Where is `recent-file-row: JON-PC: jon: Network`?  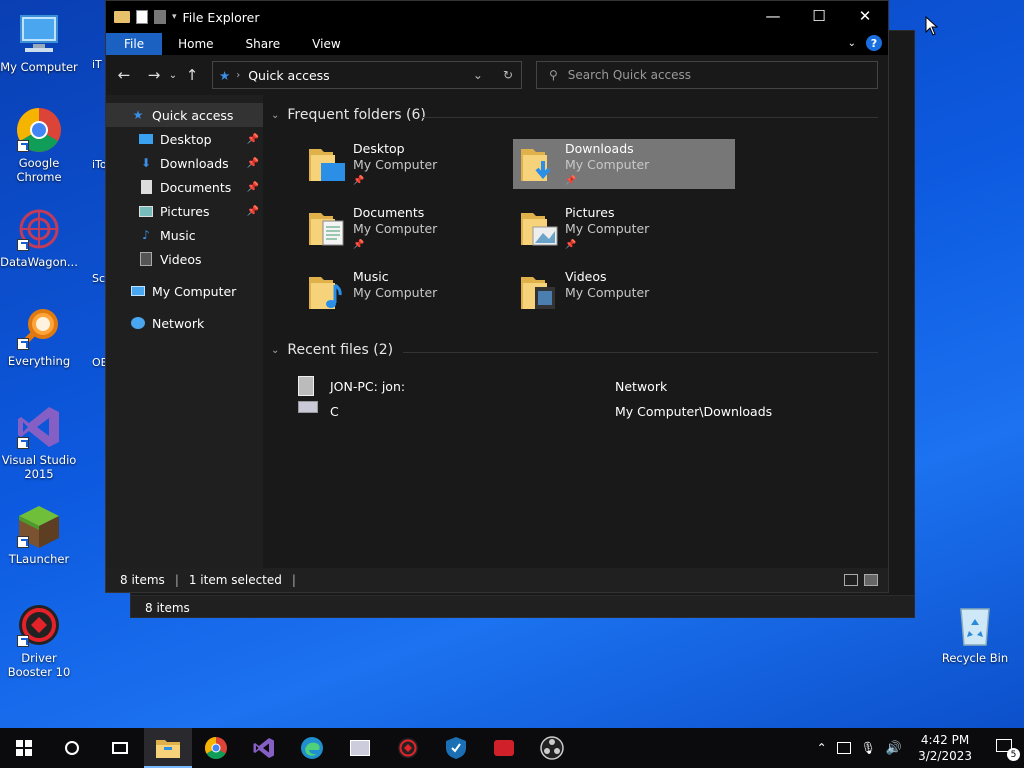 recent-file-row: JON-PC: jon: Network is located at coordinates (578, 386).